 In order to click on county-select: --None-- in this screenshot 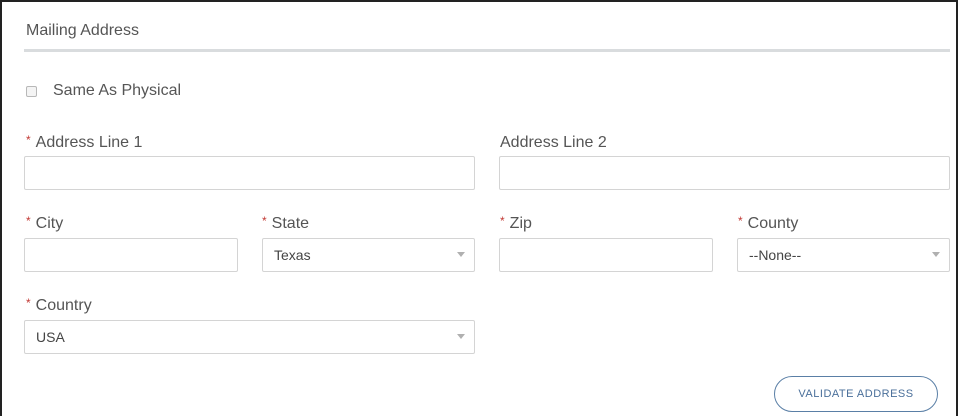, I will do `click(843, 255)`.